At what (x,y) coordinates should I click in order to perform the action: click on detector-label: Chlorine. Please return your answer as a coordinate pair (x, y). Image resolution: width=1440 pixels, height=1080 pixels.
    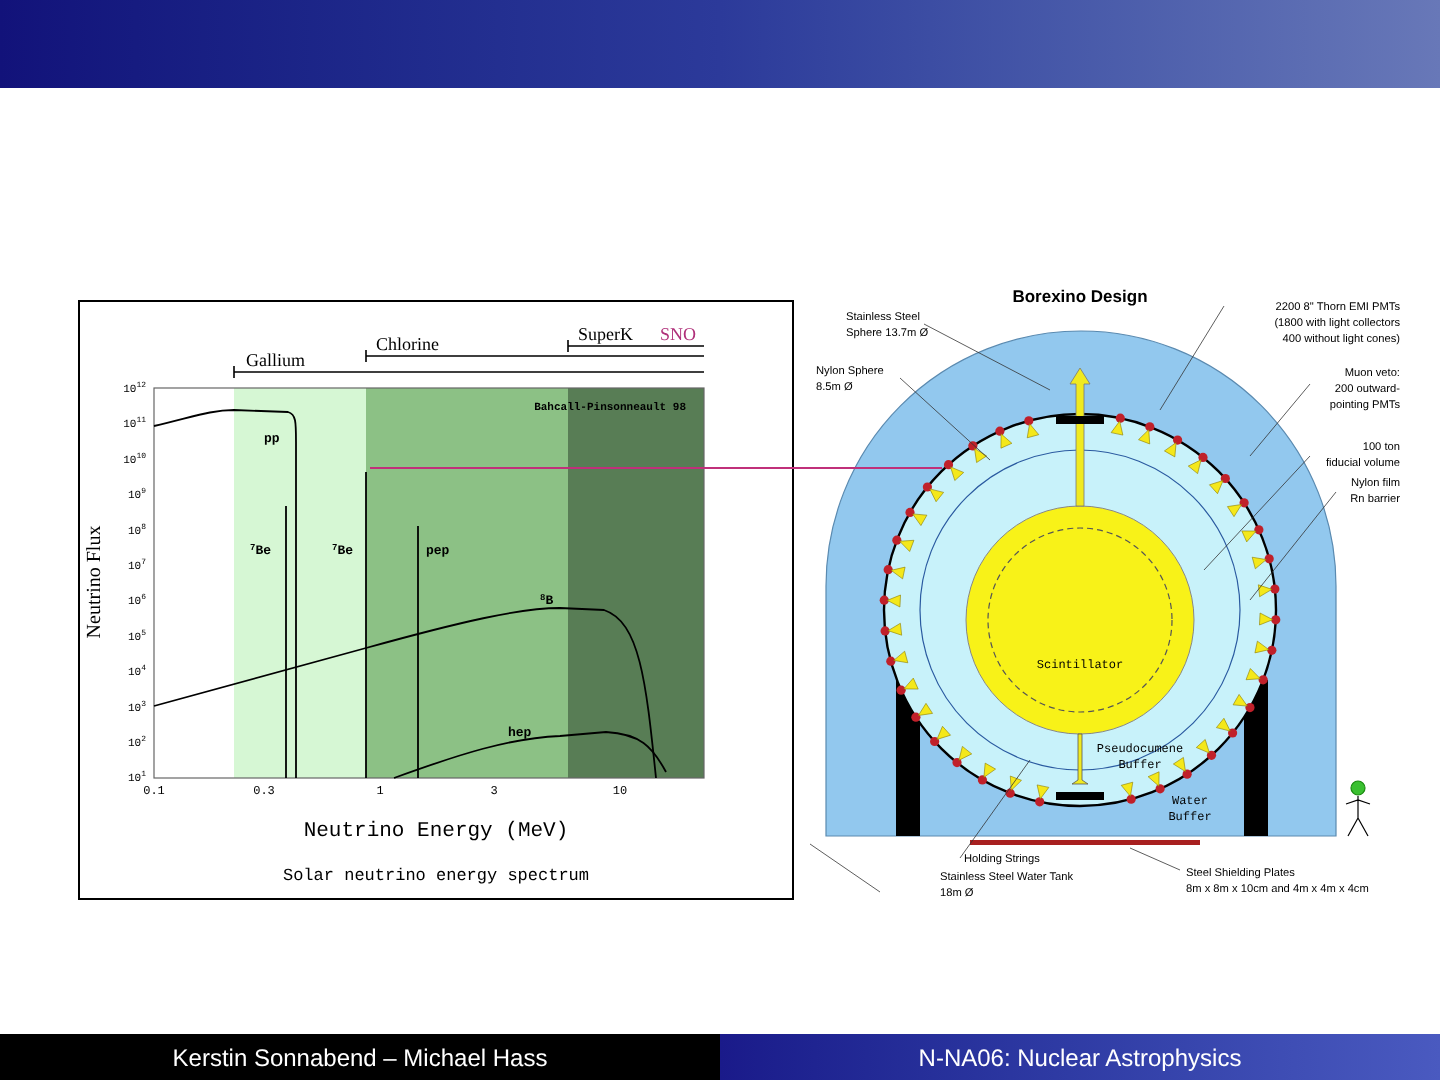
    Looking at the image, I should click on (407, 344).